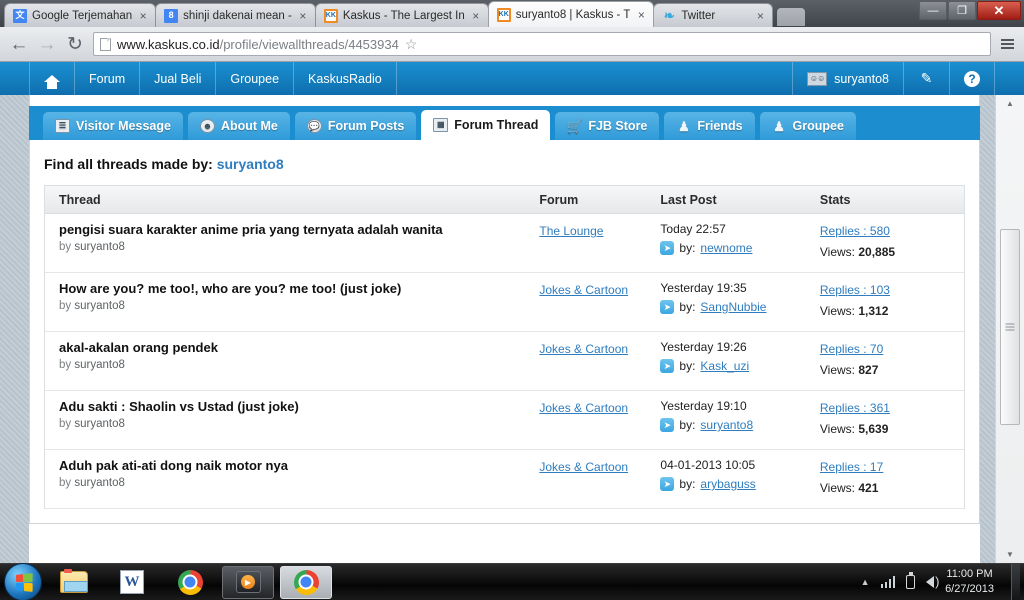  What do you see at coordinates (932, 581) in the screenshot?
I see `speaker-icon` at bounding box center [932, 581].